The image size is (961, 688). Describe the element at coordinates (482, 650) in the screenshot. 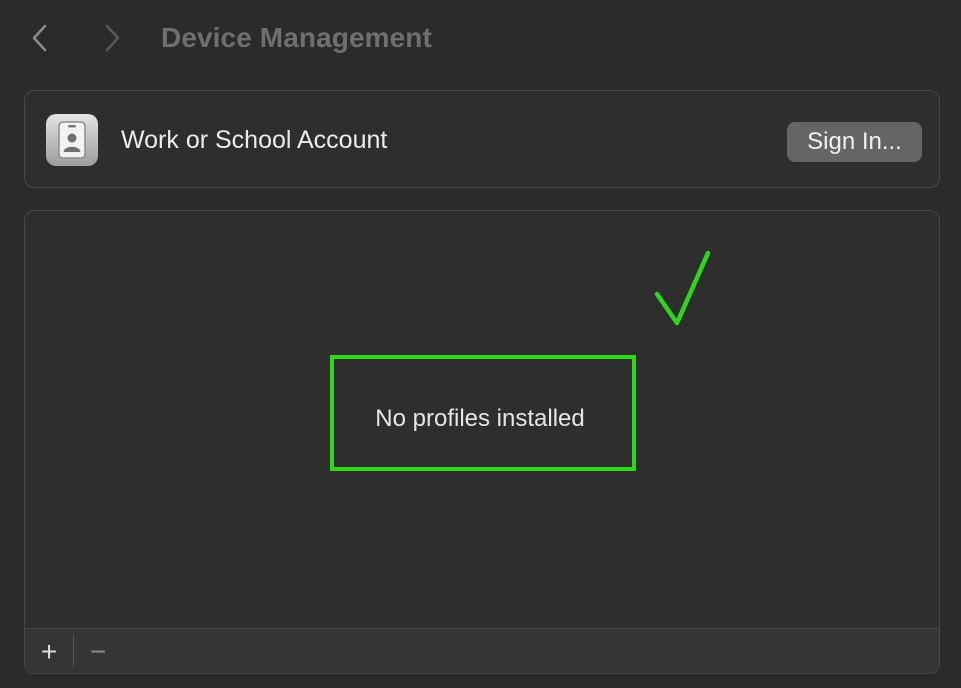

I see `profiles-toolbar: + −` at that location.